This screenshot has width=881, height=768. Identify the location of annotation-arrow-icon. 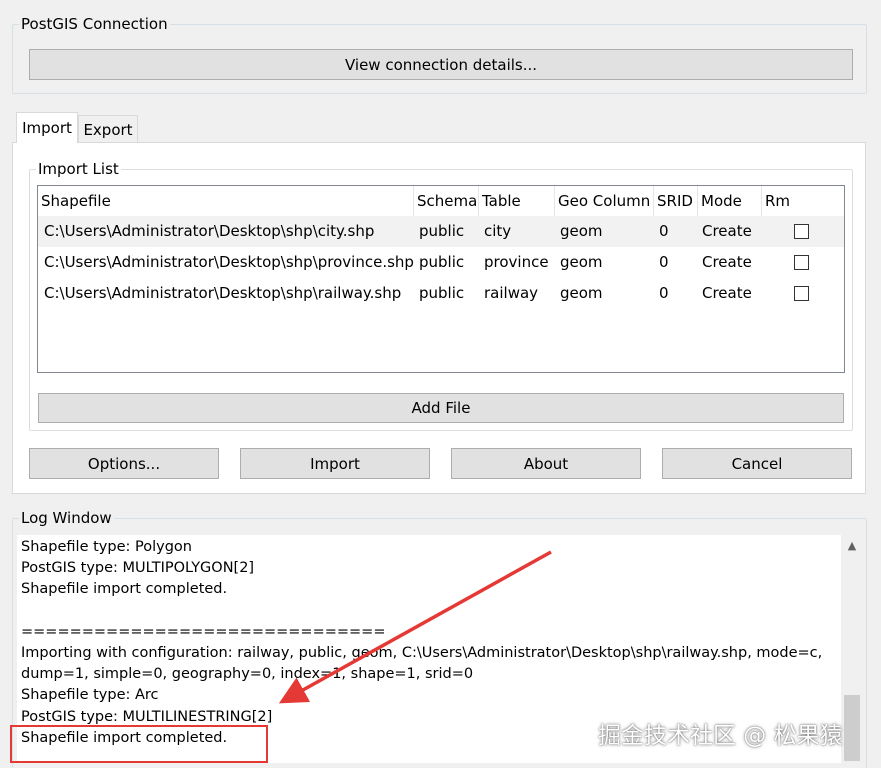
(415, 627).